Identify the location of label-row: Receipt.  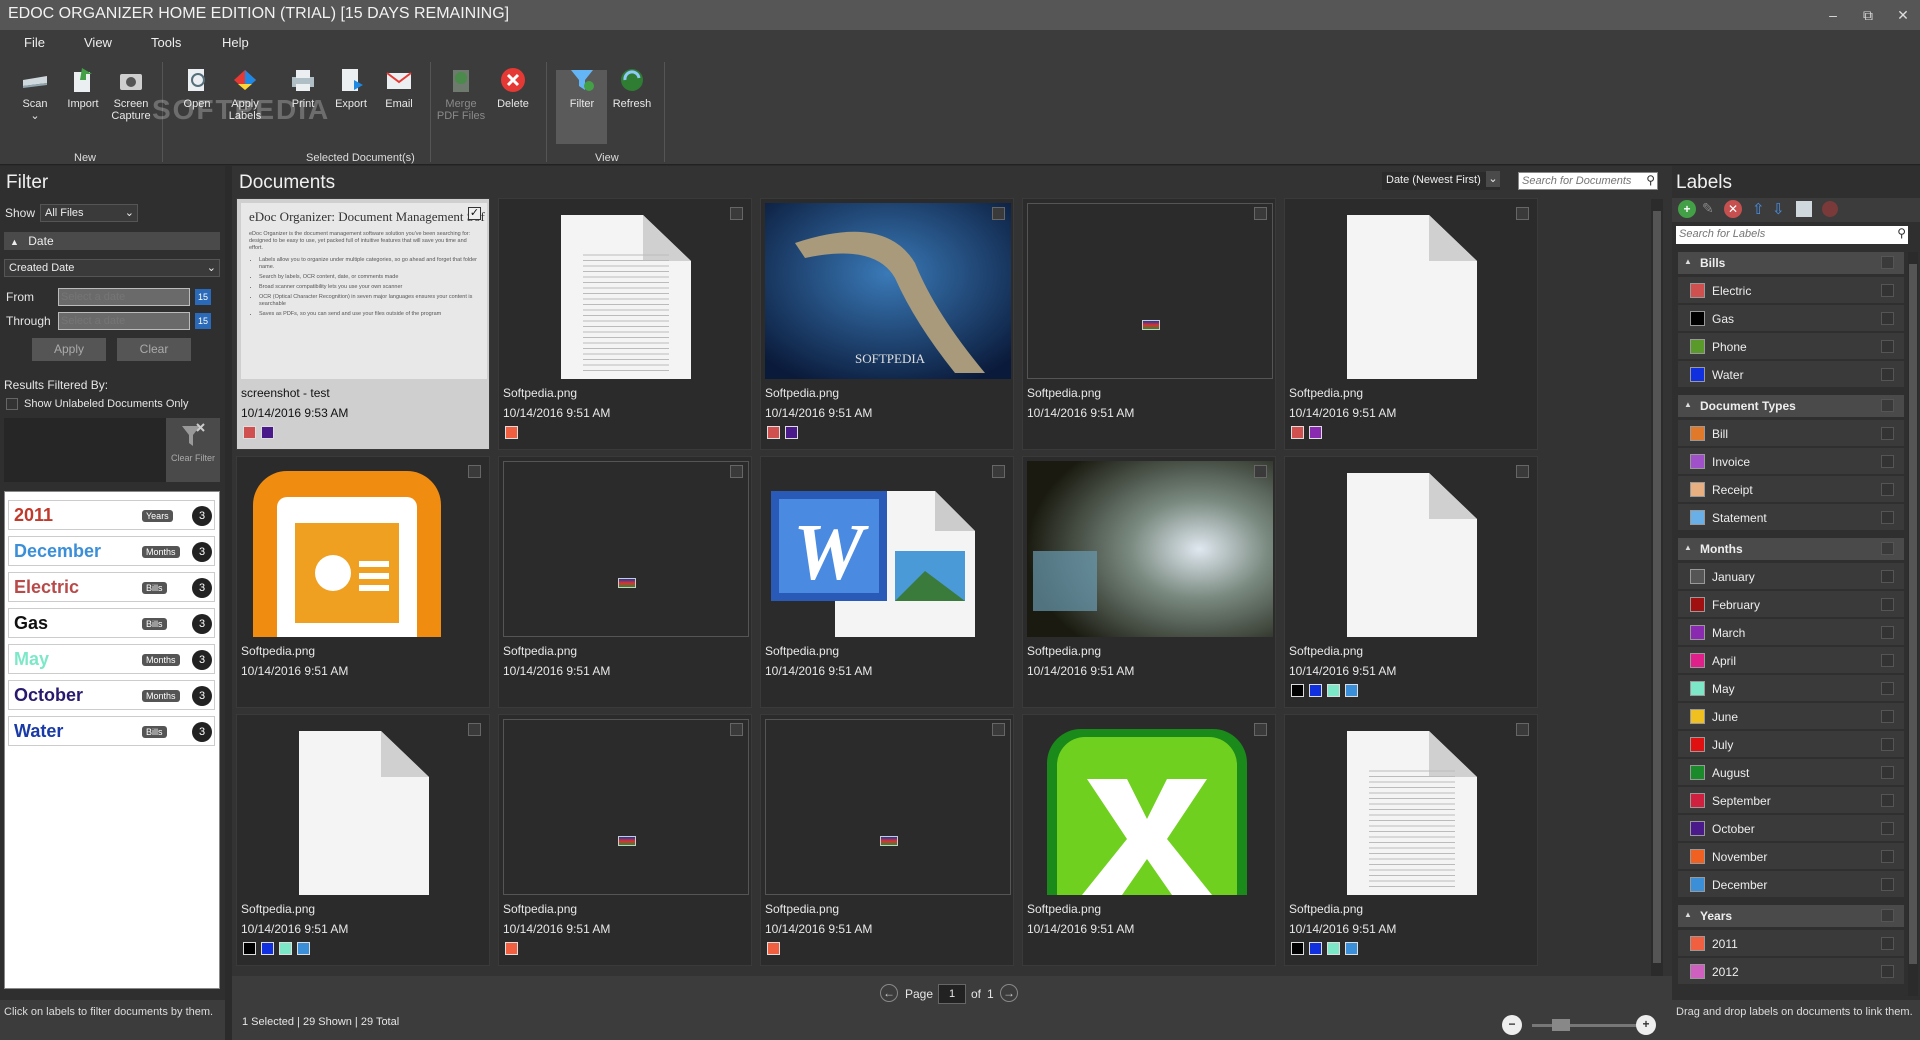
(1791, 489).